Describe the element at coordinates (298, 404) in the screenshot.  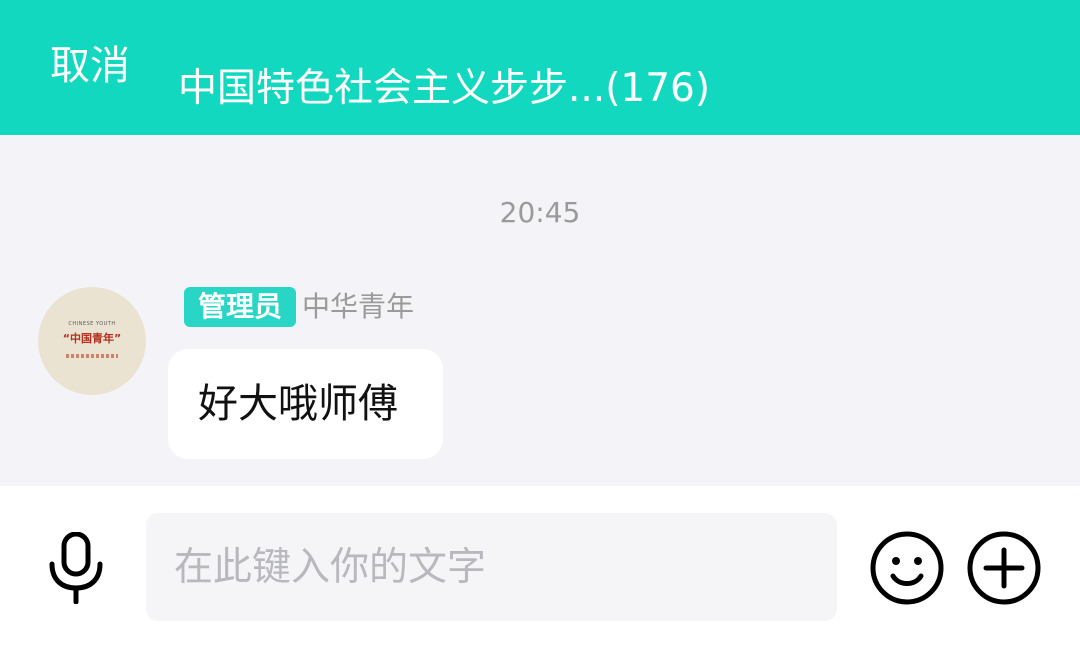
I see `message-text: 好大哦师傅` at that location.